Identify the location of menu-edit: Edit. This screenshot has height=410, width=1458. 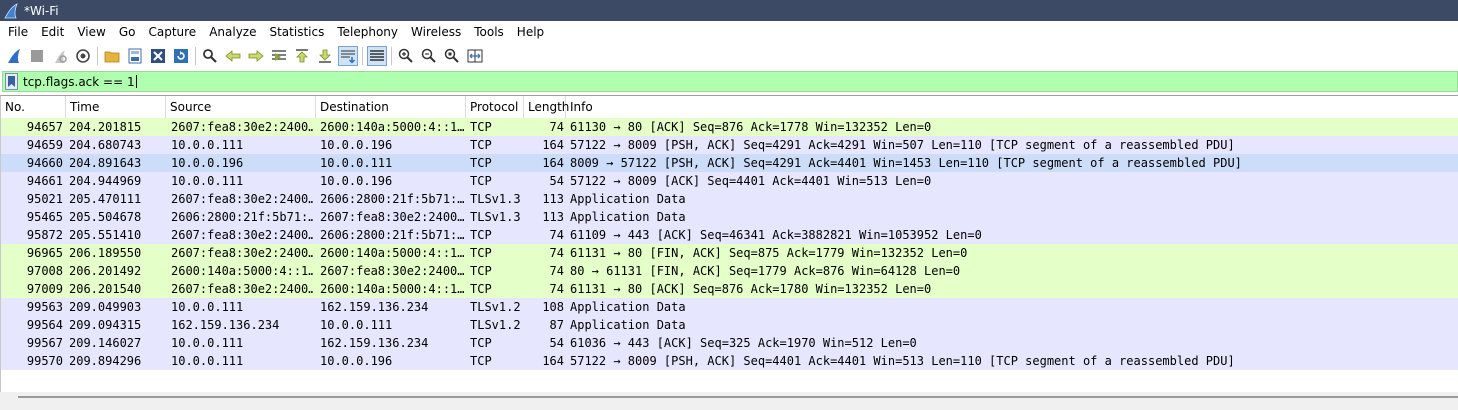
(52, 32).